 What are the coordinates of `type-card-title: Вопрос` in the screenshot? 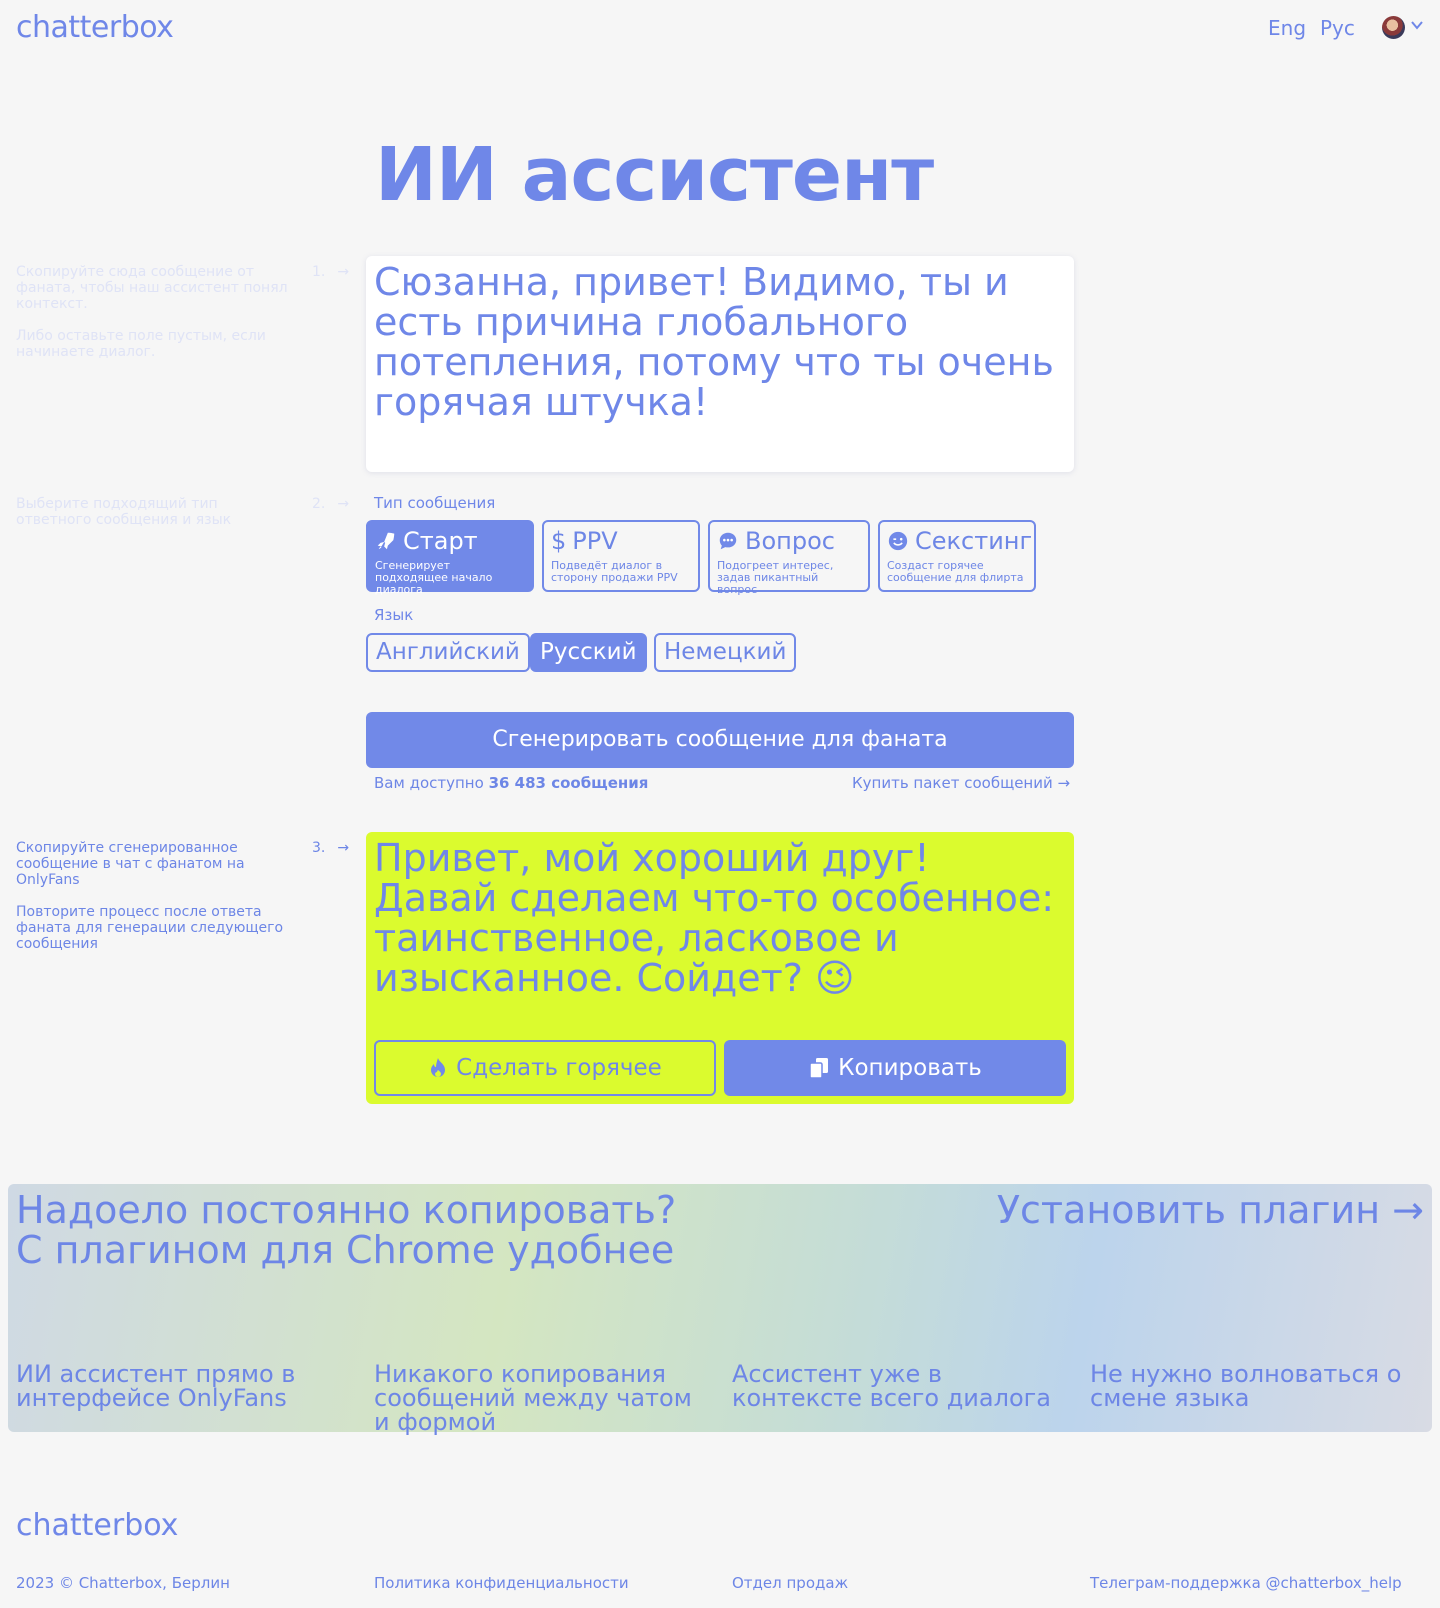 It's located at (790, 541).